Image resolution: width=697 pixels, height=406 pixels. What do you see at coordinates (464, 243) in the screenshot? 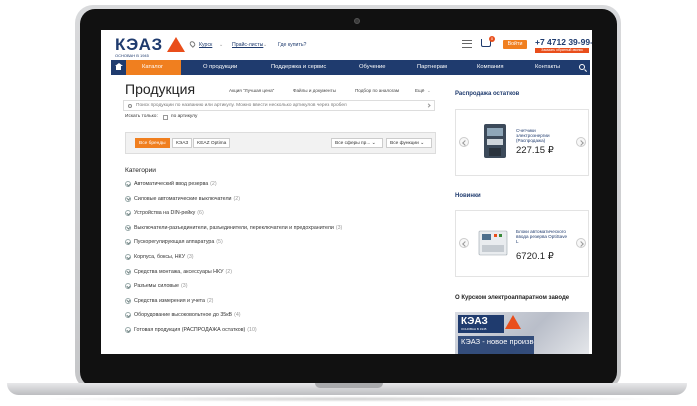
I see `new-prev-arrow-icon` at bounding box center [464, 243].